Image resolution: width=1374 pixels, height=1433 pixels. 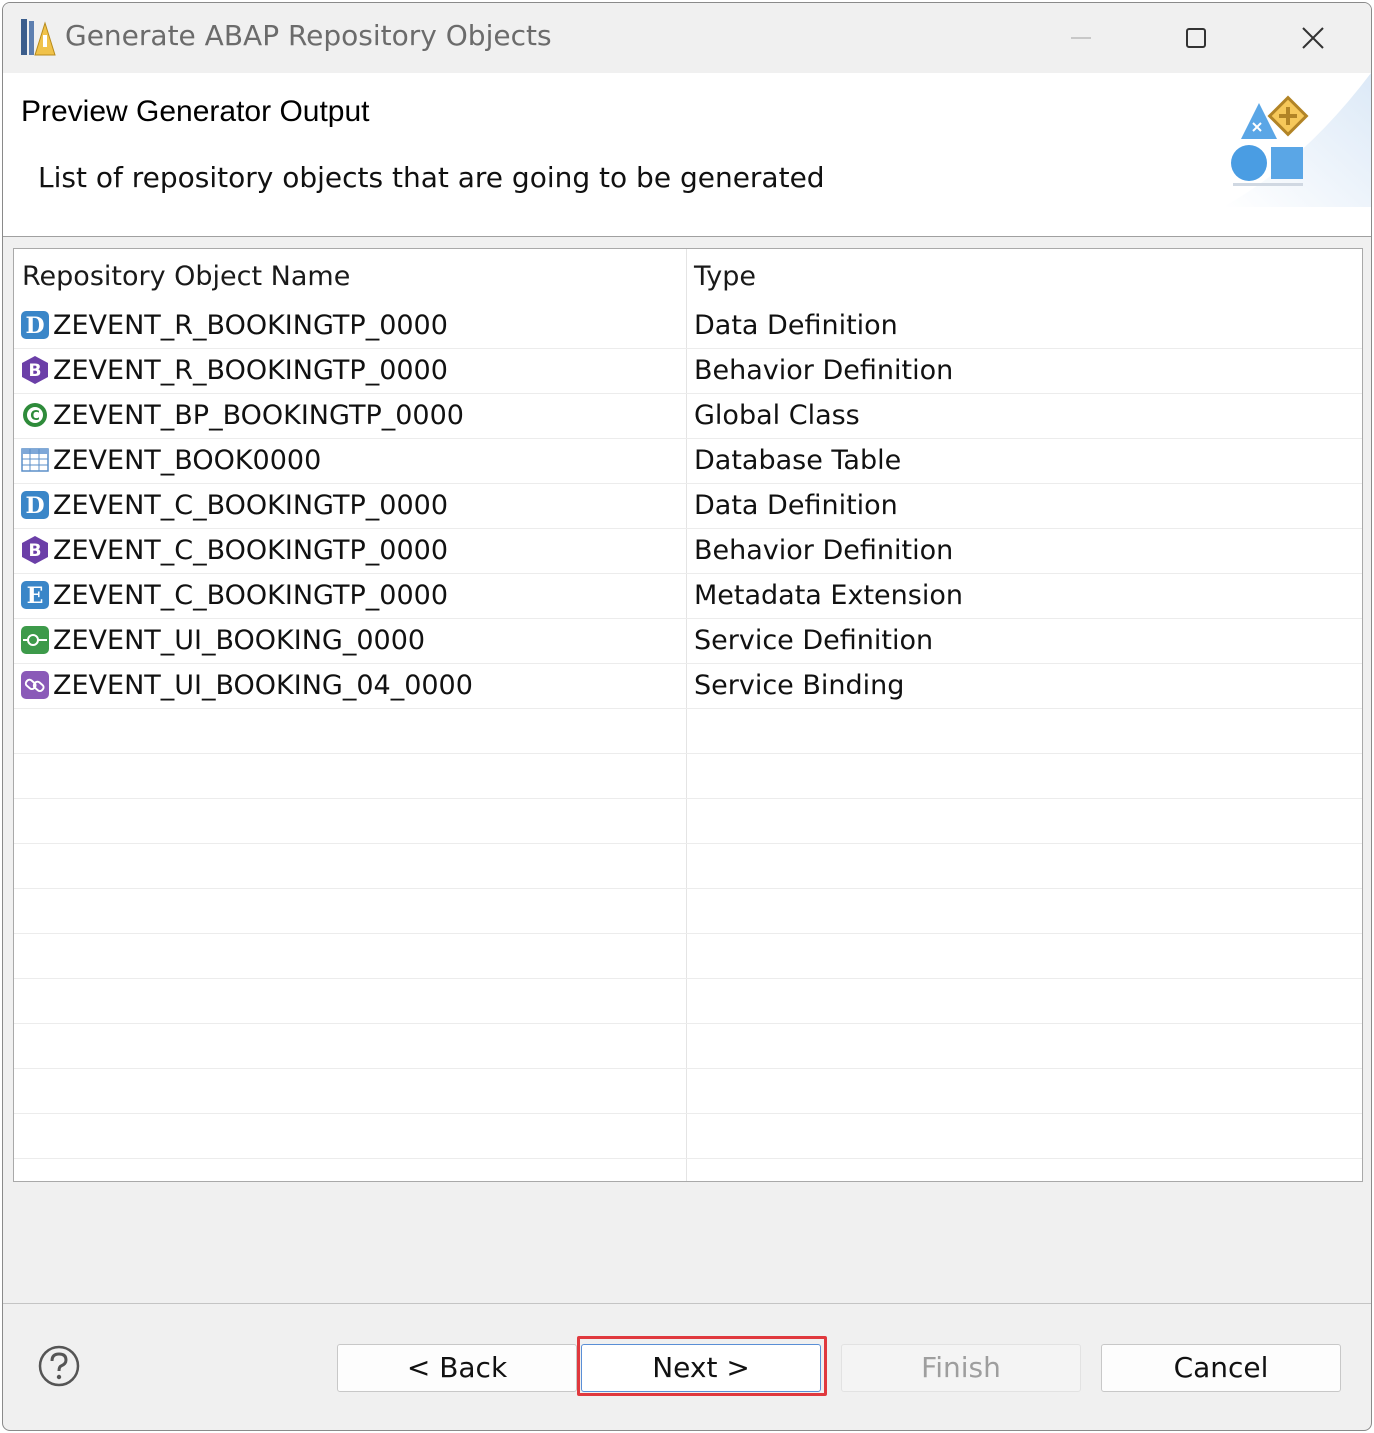 I want to click on page-title: Preview Generator Output, so click(x=195, y=111).